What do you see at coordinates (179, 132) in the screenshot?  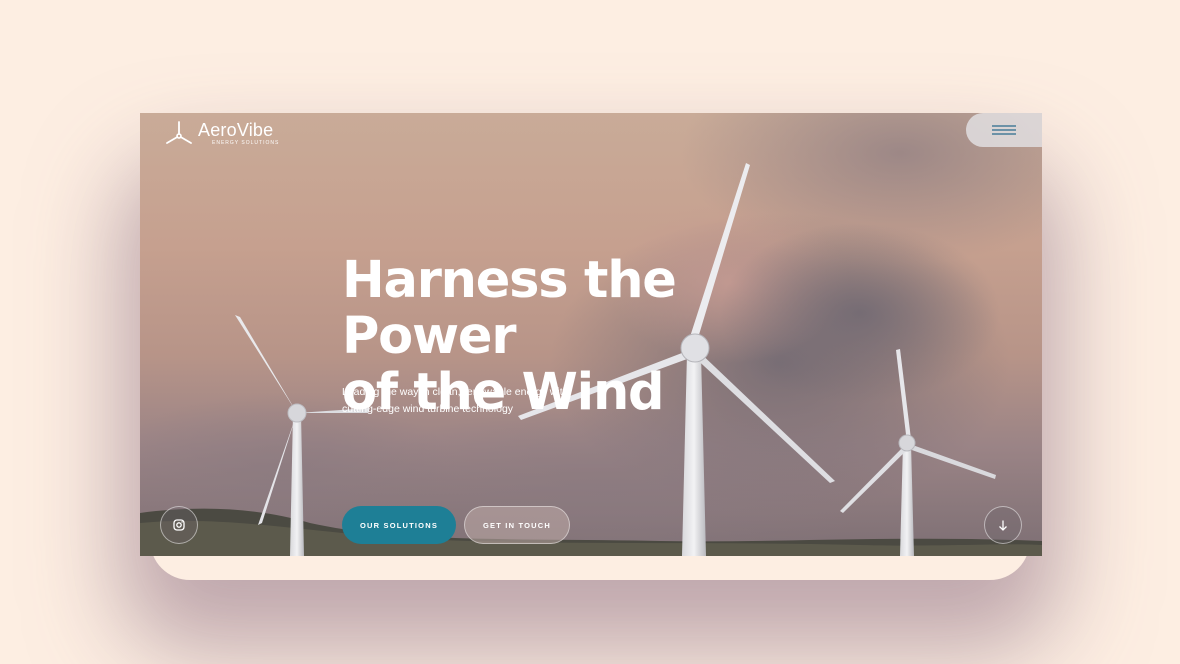 I see `wind-turbine-logo-icon` at bounding box center [179, 132].